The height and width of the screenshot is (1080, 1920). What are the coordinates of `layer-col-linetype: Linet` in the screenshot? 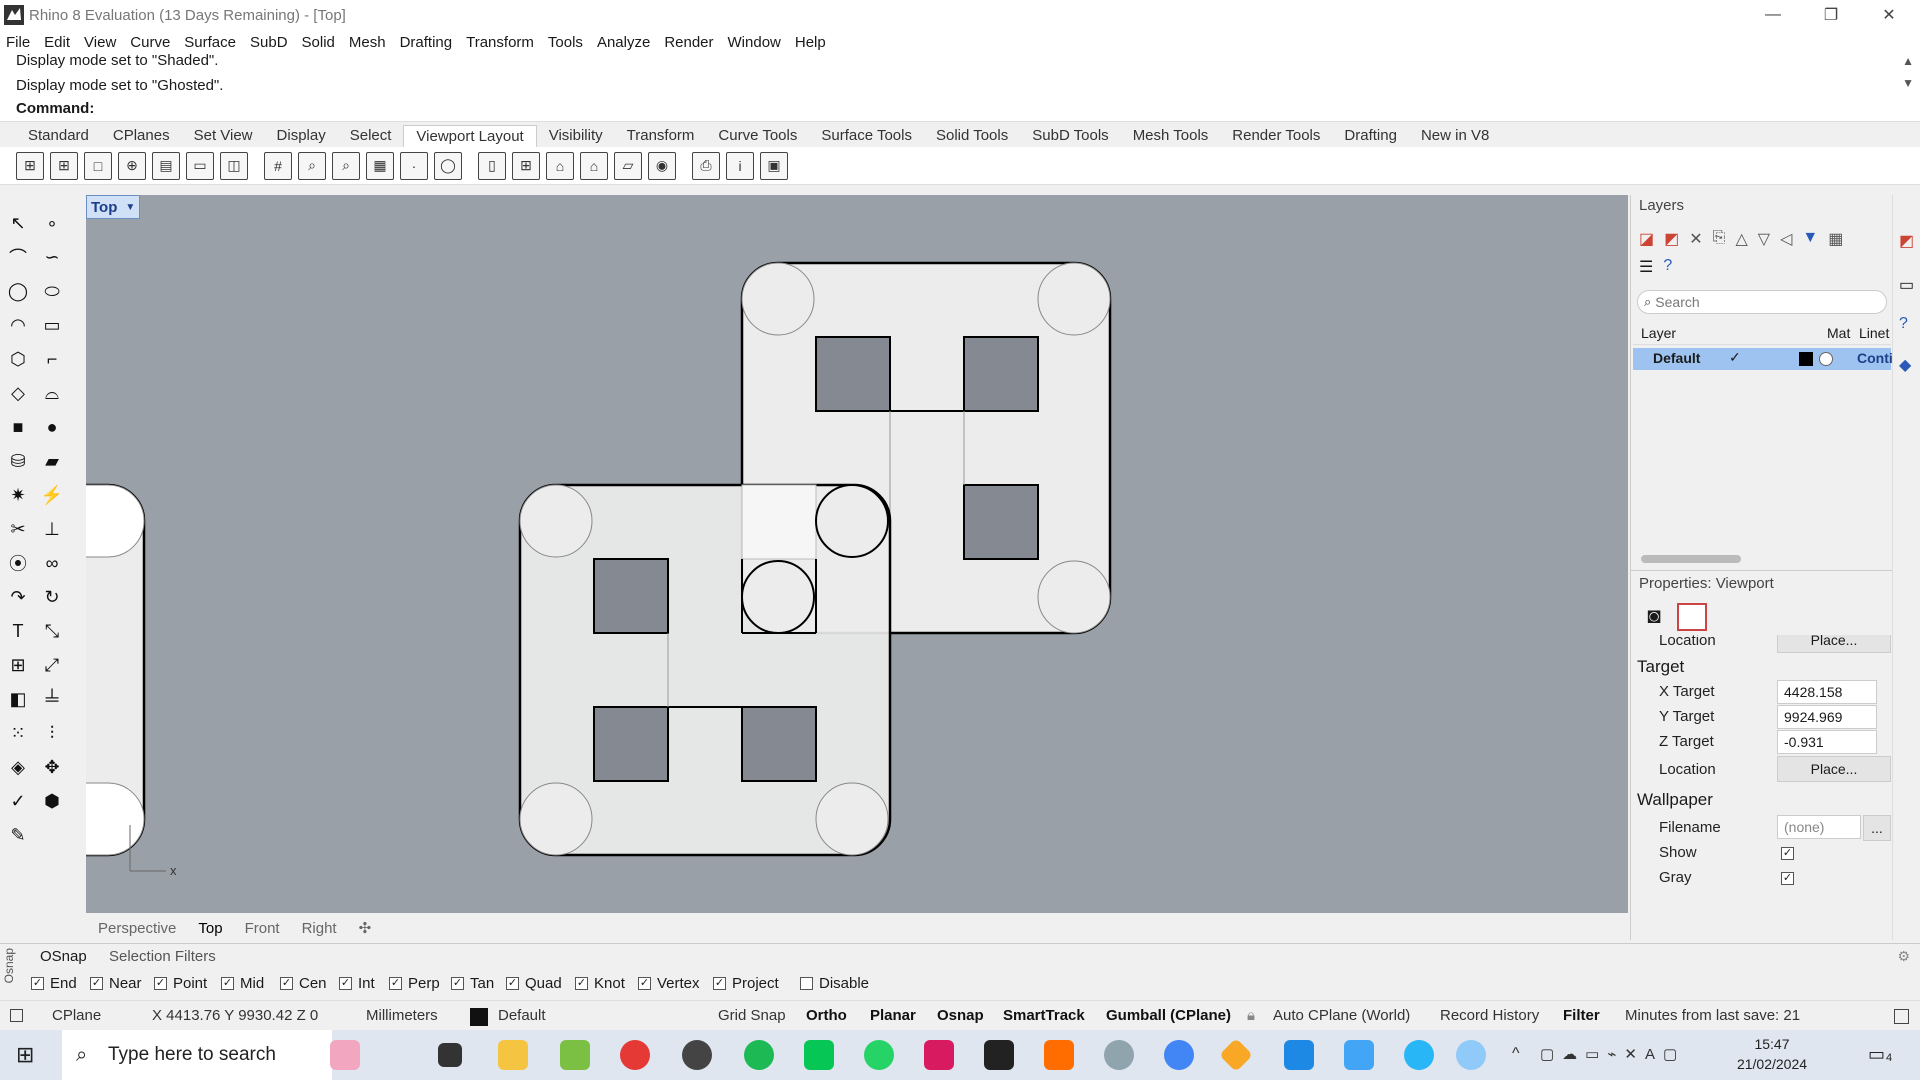 It's located at (1874, 333).